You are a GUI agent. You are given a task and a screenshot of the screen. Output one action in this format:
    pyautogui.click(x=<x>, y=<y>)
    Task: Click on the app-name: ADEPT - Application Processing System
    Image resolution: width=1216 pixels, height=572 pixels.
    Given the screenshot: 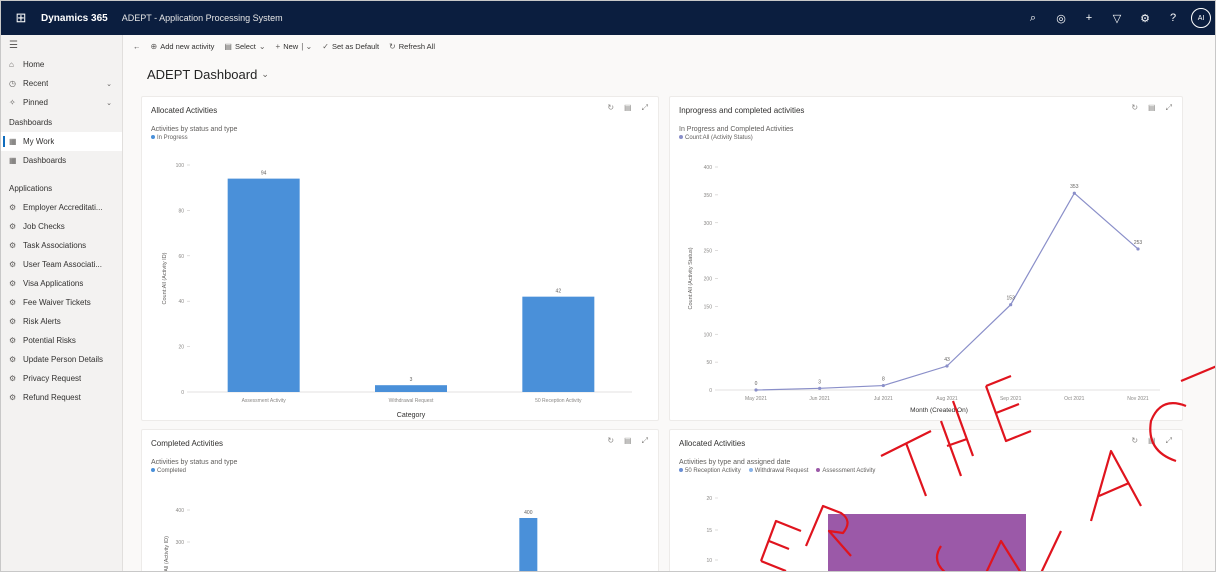 What is the action you would take?
    pyautogui.click(x=202, y=18)
    